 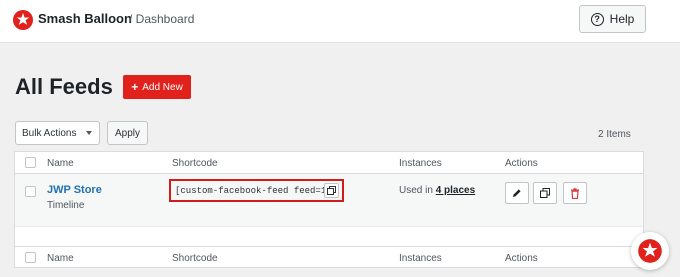 What do you see at coordinates (521, 258) in the screenshot?
I see `column-footer-actions: Actions` at bounding box center [521, 258].